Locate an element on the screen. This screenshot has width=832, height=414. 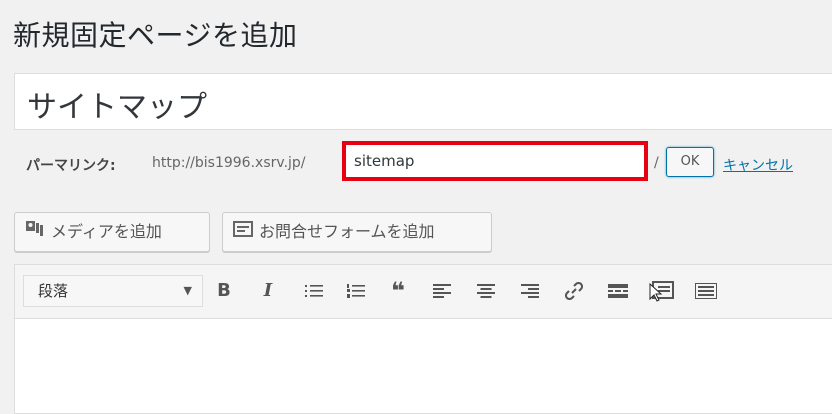
post-title-input: サイトマップ is located at coordinates (117, 104).